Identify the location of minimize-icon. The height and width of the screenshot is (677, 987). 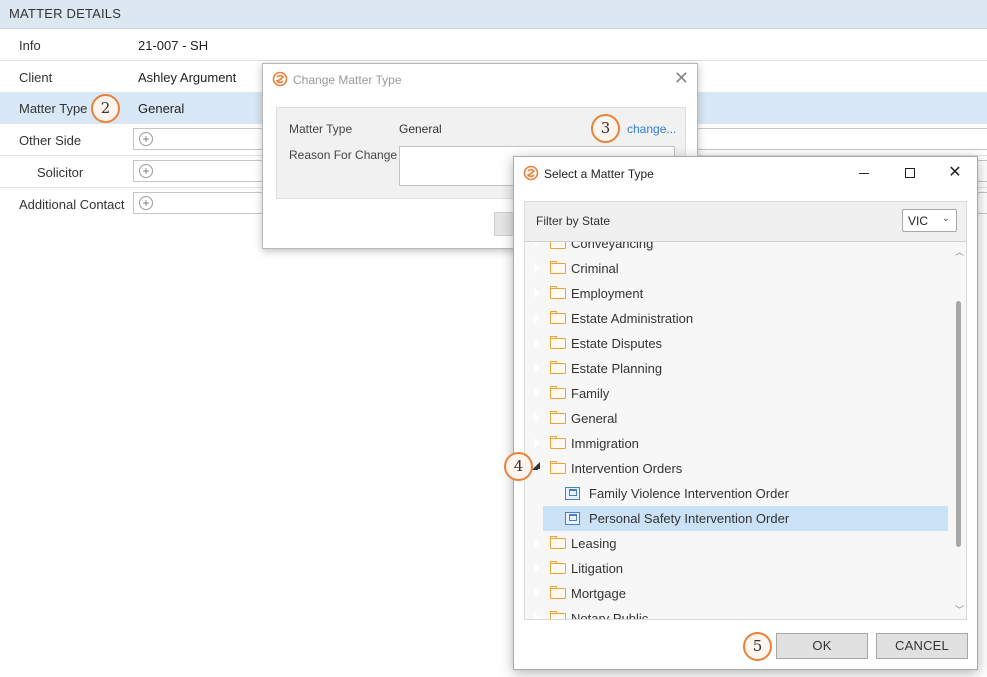
(864, 173).